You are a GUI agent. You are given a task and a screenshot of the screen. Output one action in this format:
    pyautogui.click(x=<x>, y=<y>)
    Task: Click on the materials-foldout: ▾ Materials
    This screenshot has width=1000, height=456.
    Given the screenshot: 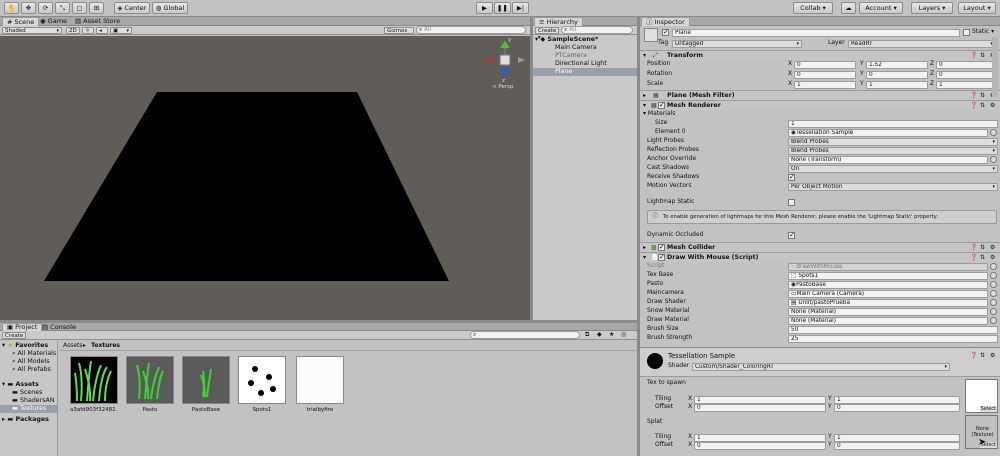 What is the action you would take?
    pyautogui.click(x=659, y=114)
    